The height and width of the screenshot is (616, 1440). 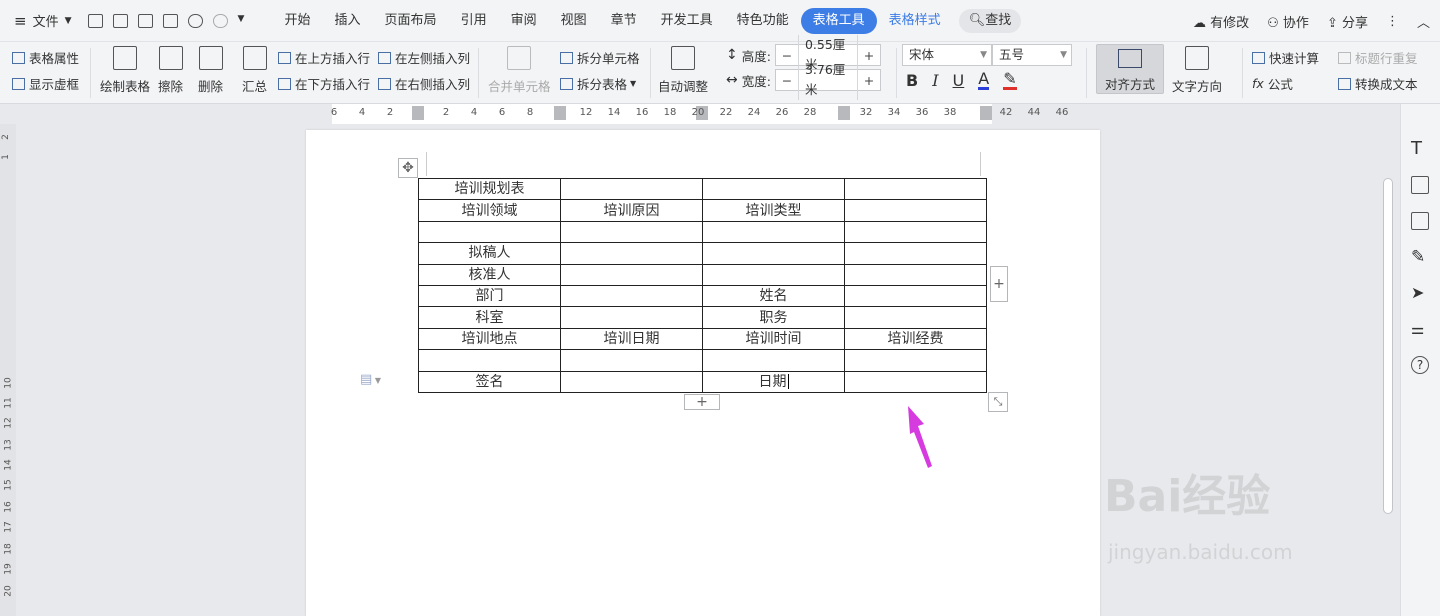 What do you see at coordinates (245, 21) in the screenshot?
I see `more-chevron-icon: ▼` at bounding box center [245, 21].